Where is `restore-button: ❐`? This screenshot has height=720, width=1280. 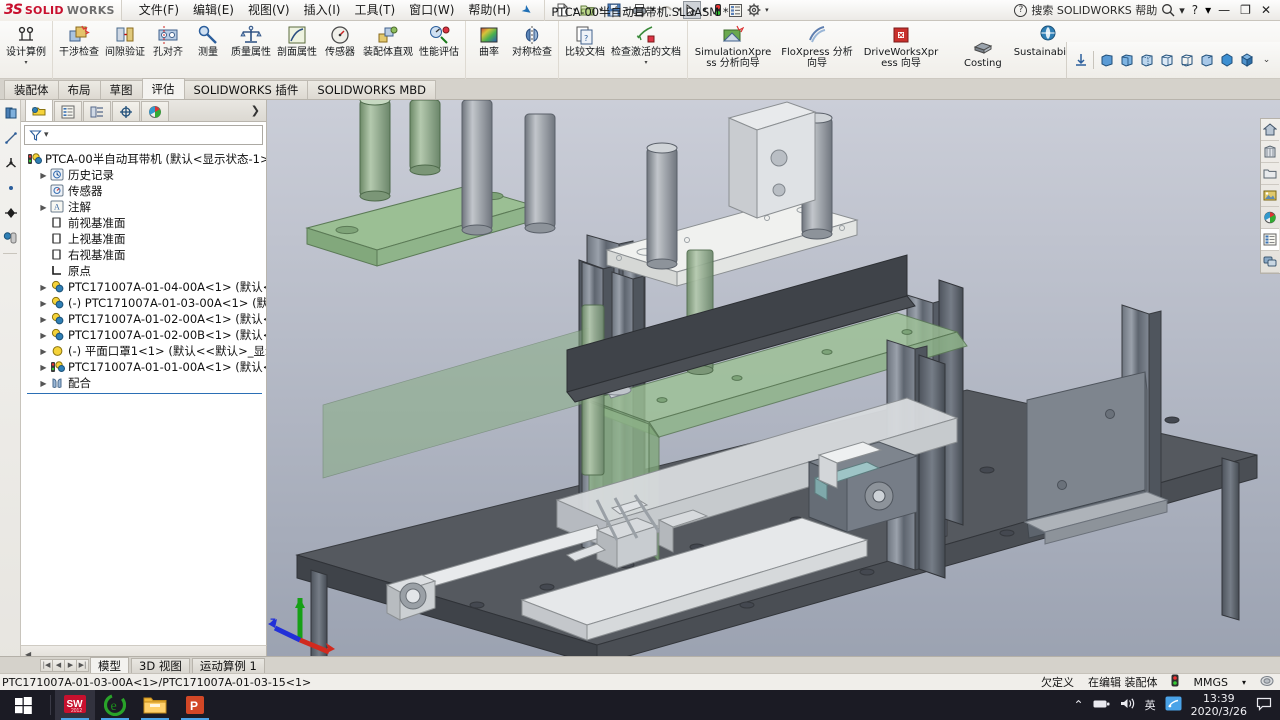
restore-button: ❐ is located at coordinates (1245, 10).